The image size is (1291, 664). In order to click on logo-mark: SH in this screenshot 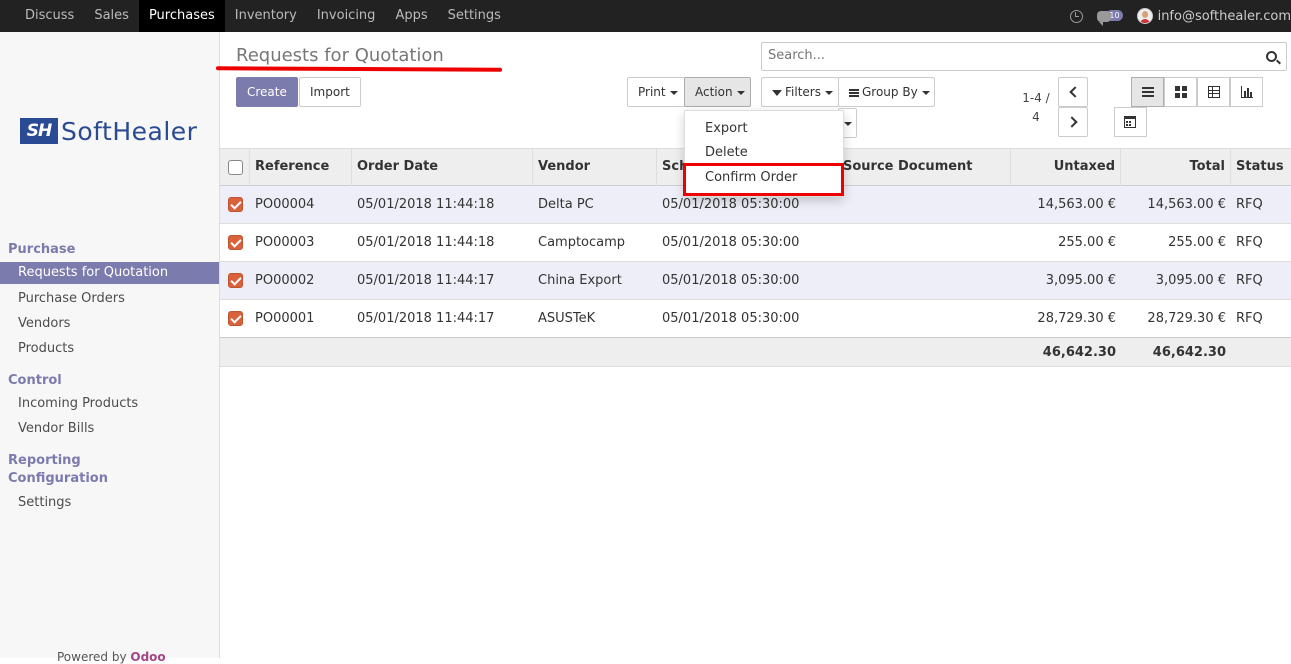, I will do `click(39, 131)`.